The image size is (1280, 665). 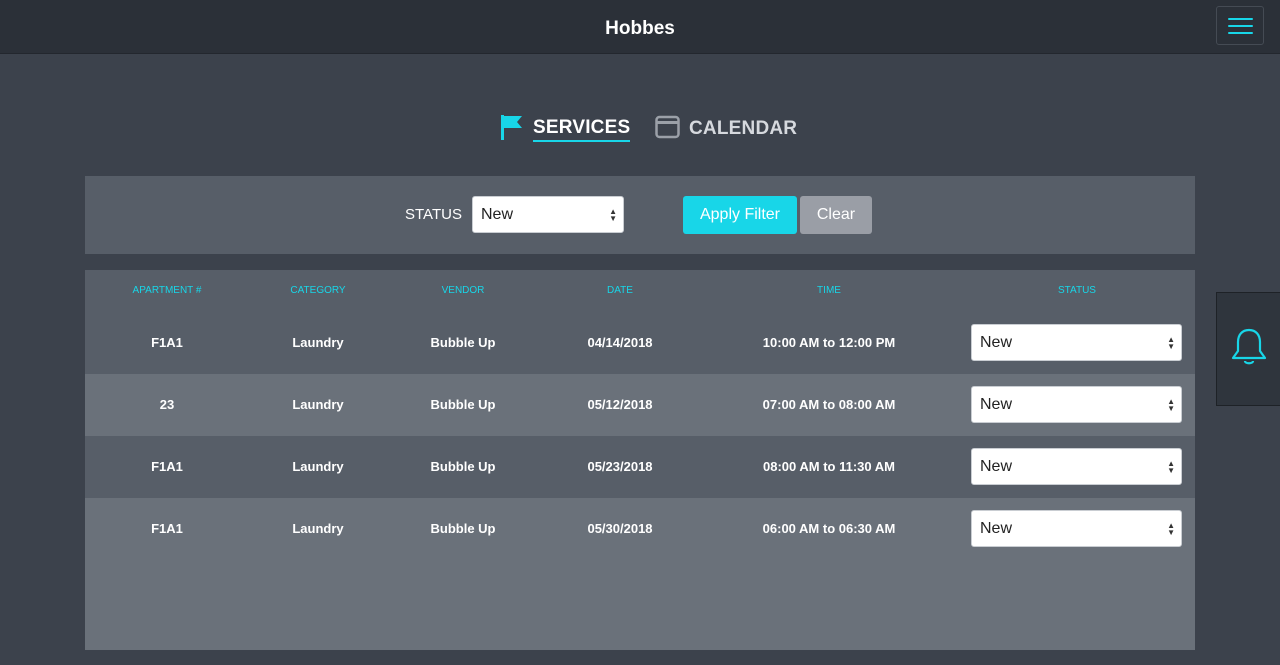 I want to click on menu-button, so click(x=1240, y=25).